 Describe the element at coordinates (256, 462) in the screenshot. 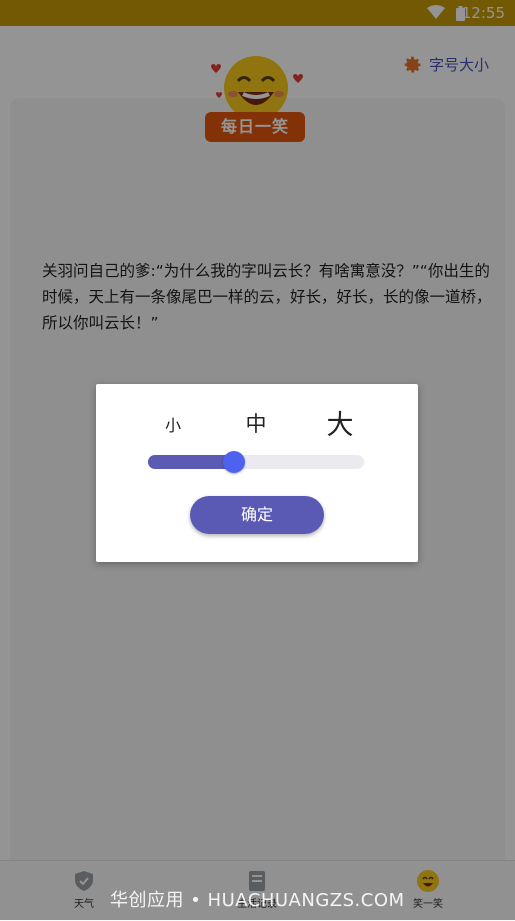

I see `font-size-slider` at that location.